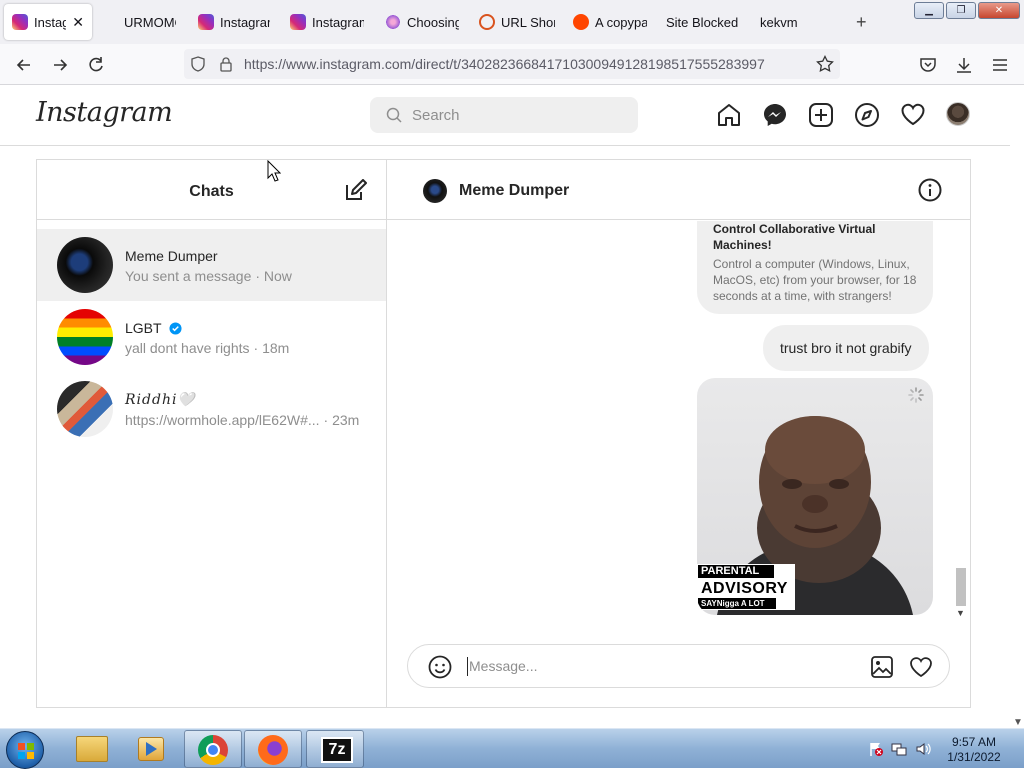  I want to click on maximize-button: ❐, so click(961, 10).